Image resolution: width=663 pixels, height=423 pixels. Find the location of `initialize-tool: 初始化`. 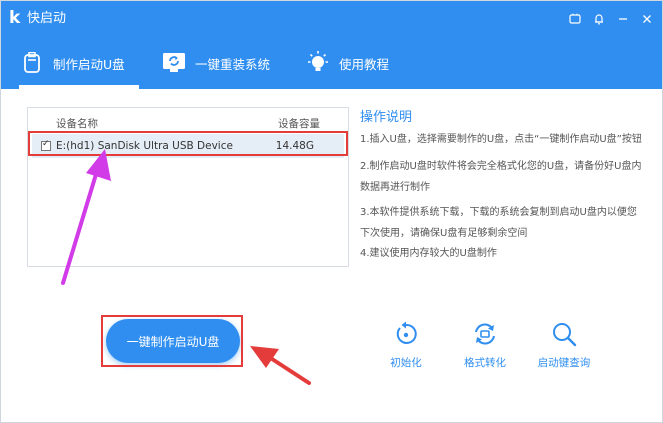

initialize-tool: 初始化 is located at coordinates (406, 343).